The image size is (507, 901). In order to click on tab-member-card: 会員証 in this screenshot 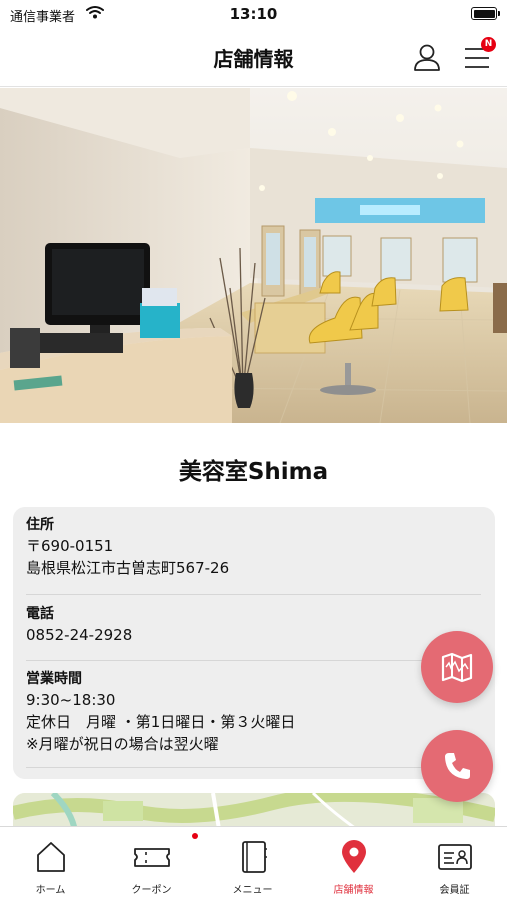, I will do `click(454, 864)`.